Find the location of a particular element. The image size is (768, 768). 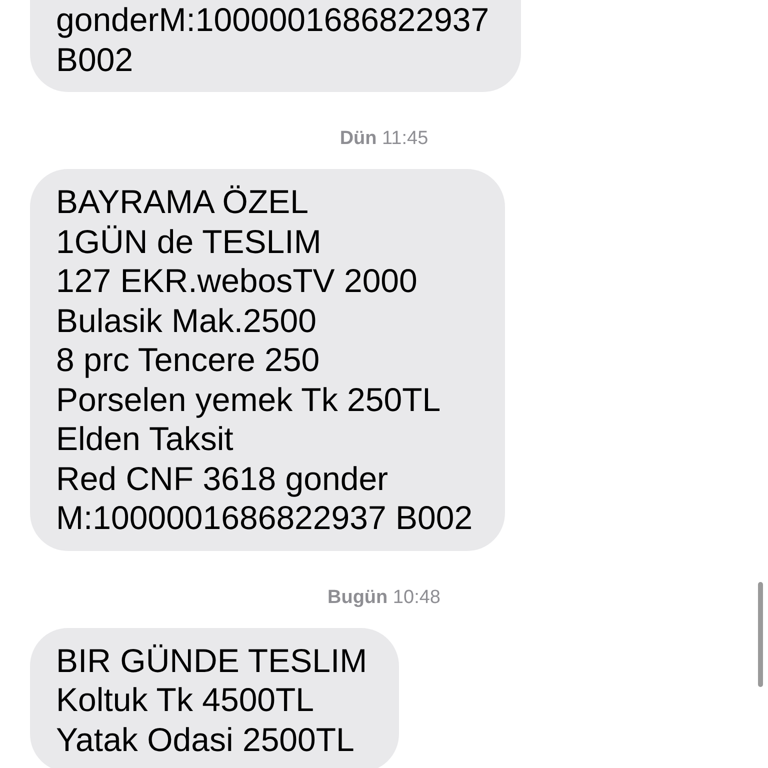

message-text: 8 prc Tencere 250 is located at coordinates (188, 360).